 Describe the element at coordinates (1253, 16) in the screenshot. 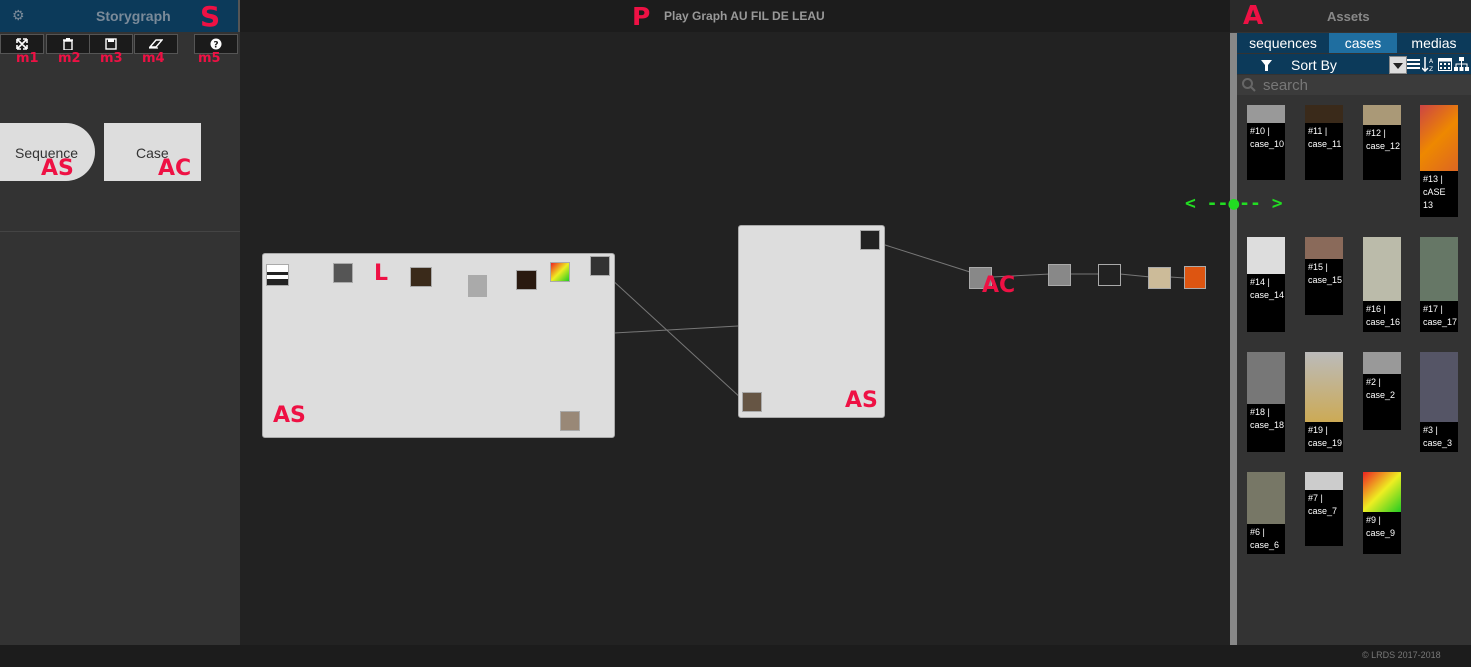

I see `annotation-a: A` at that location.